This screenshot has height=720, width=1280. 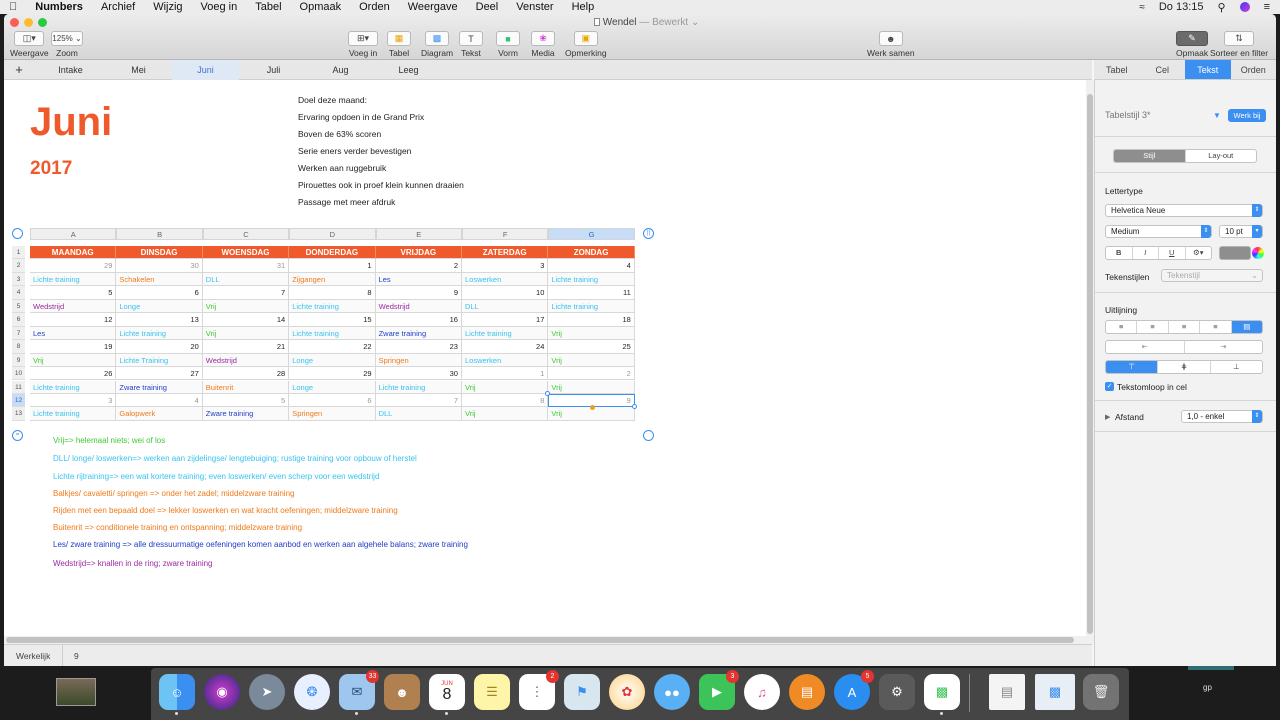 I want to click on date-cell: 6, so click(x=332, y=400).